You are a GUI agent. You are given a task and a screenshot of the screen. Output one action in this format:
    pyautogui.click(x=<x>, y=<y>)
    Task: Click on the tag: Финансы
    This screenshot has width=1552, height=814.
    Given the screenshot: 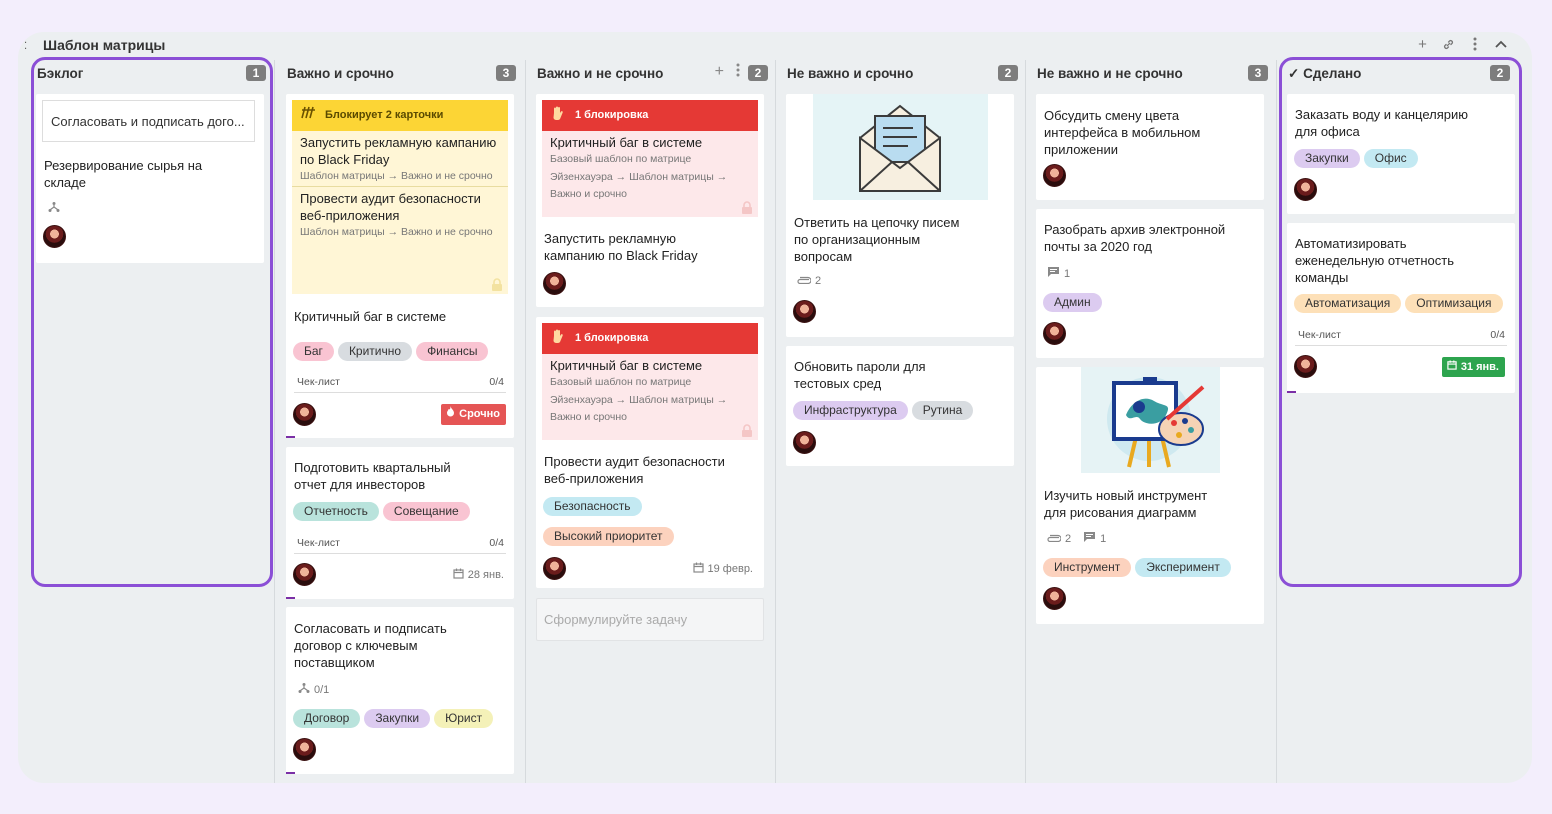 What is the action you would take?
    pyautogui.click(x=452, y=351)
    